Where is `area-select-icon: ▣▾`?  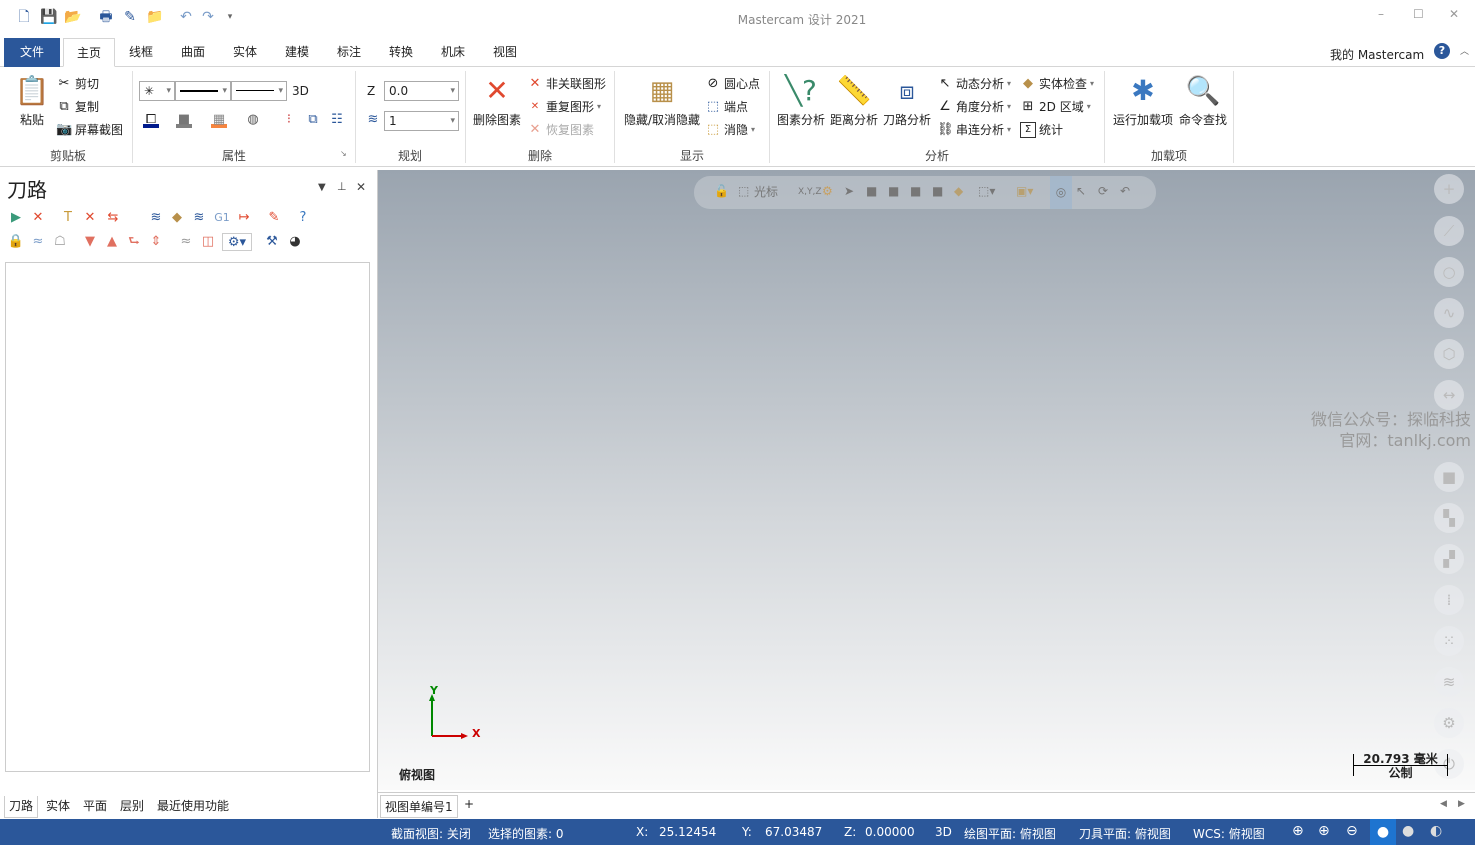
area-select-icon: ▣▾ is located at coordinates (1024, 191).